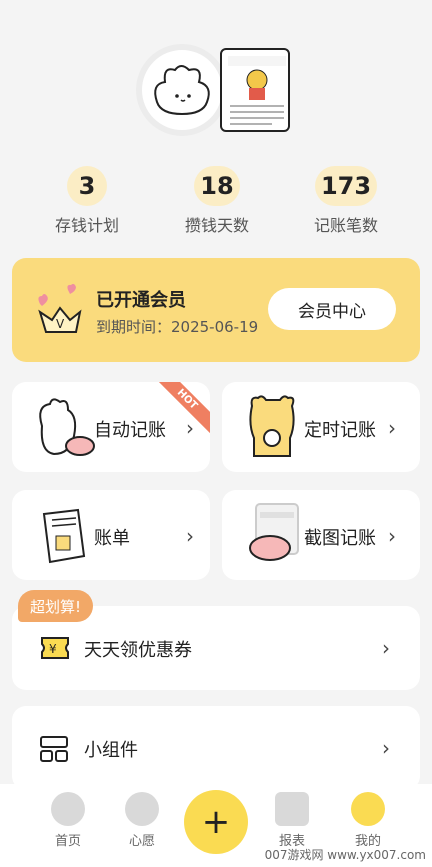 Image resolution: width=432 pixels, height=867 pixels. What do you see at coordinates (345, 225) in the screenshot?
I see `stat-label: 记账笔数` at bounding box center [345, 225].